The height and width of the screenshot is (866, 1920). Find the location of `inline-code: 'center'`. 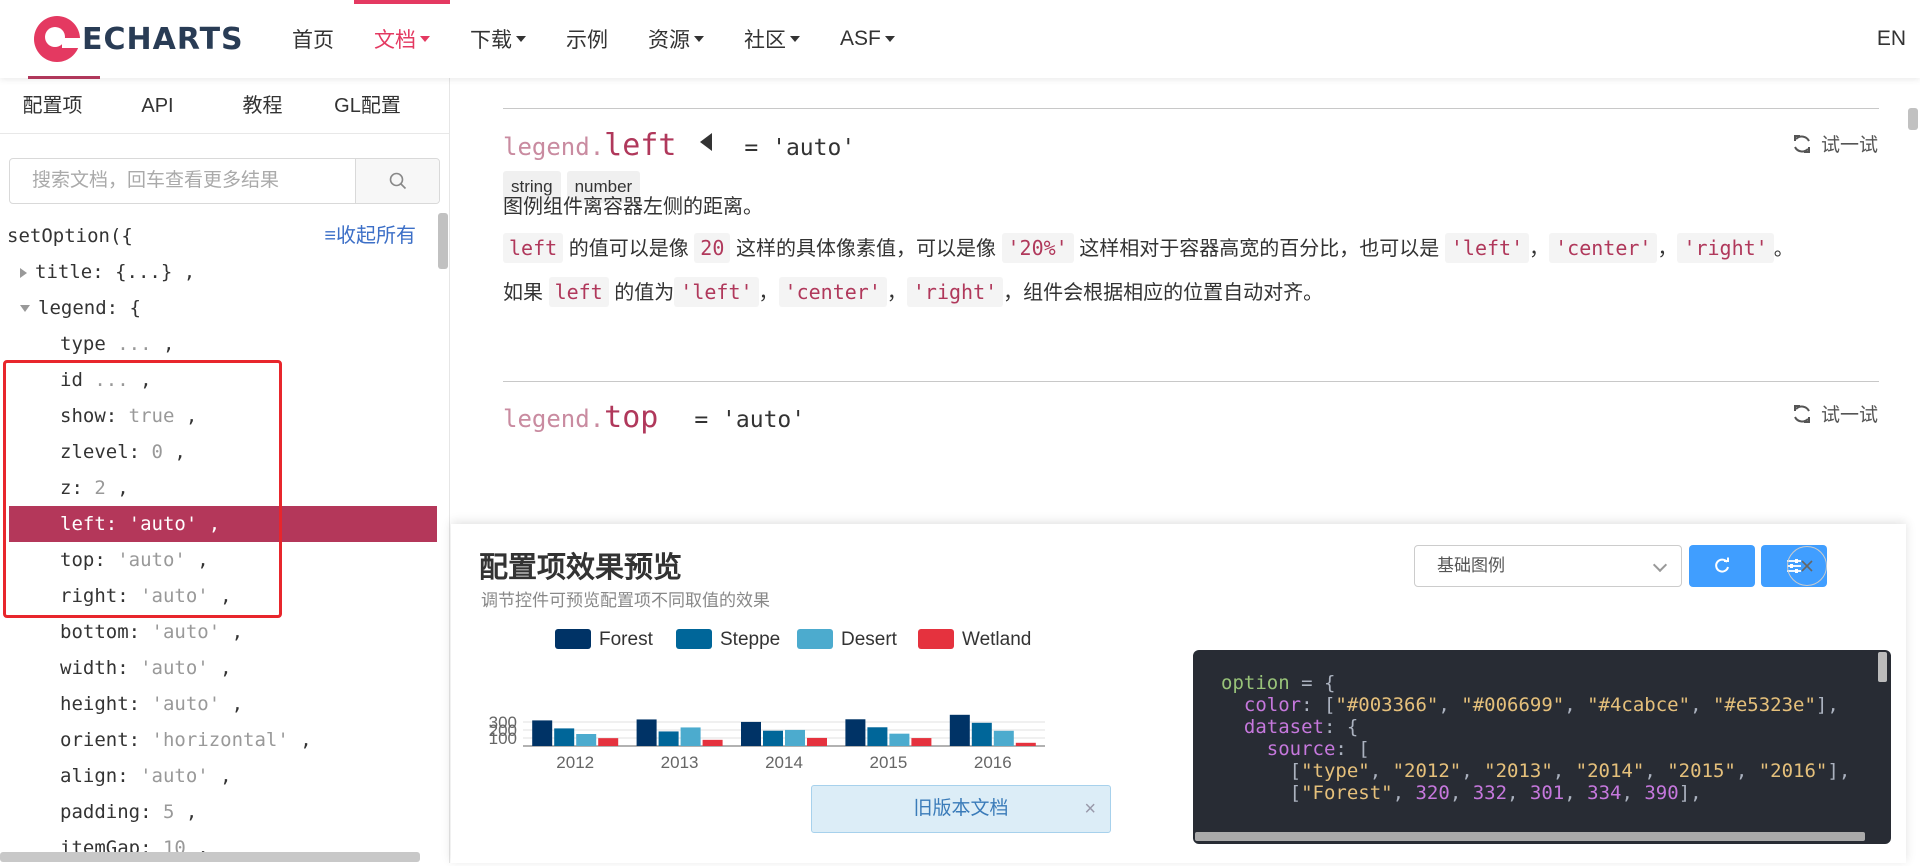

inline-code: 'center' is located at coordinates (1603, 248).